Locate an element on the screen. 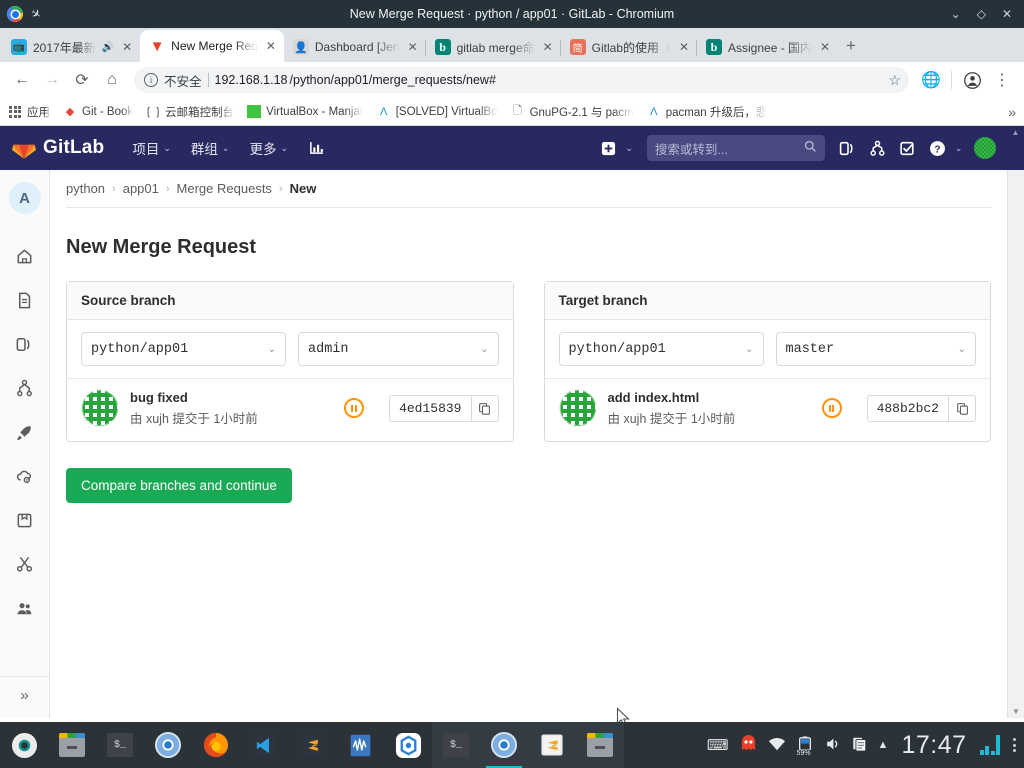 The image size is (1024, 768). tab-audio-icon: 🔊 is located at coordinates (108, 47).